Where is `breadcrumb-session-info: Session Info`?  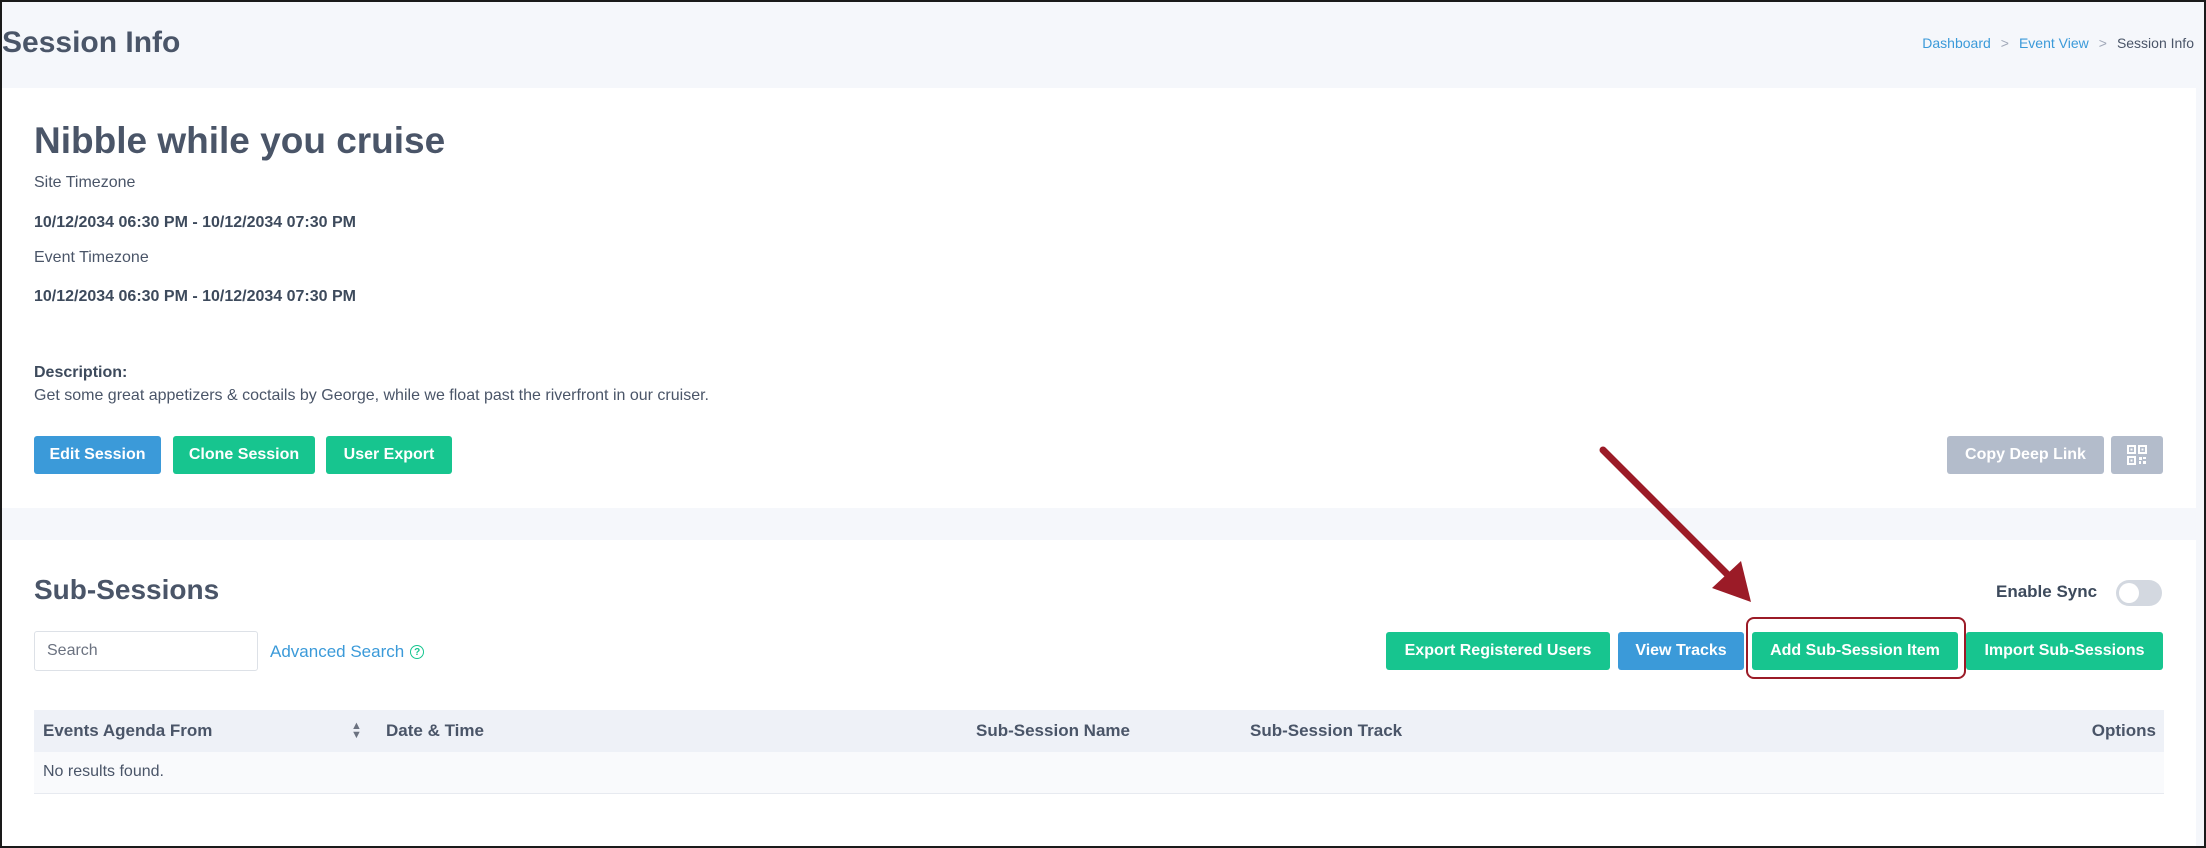
breadcrumb-session-info: Session Info is located at coordinates (2155, 43).